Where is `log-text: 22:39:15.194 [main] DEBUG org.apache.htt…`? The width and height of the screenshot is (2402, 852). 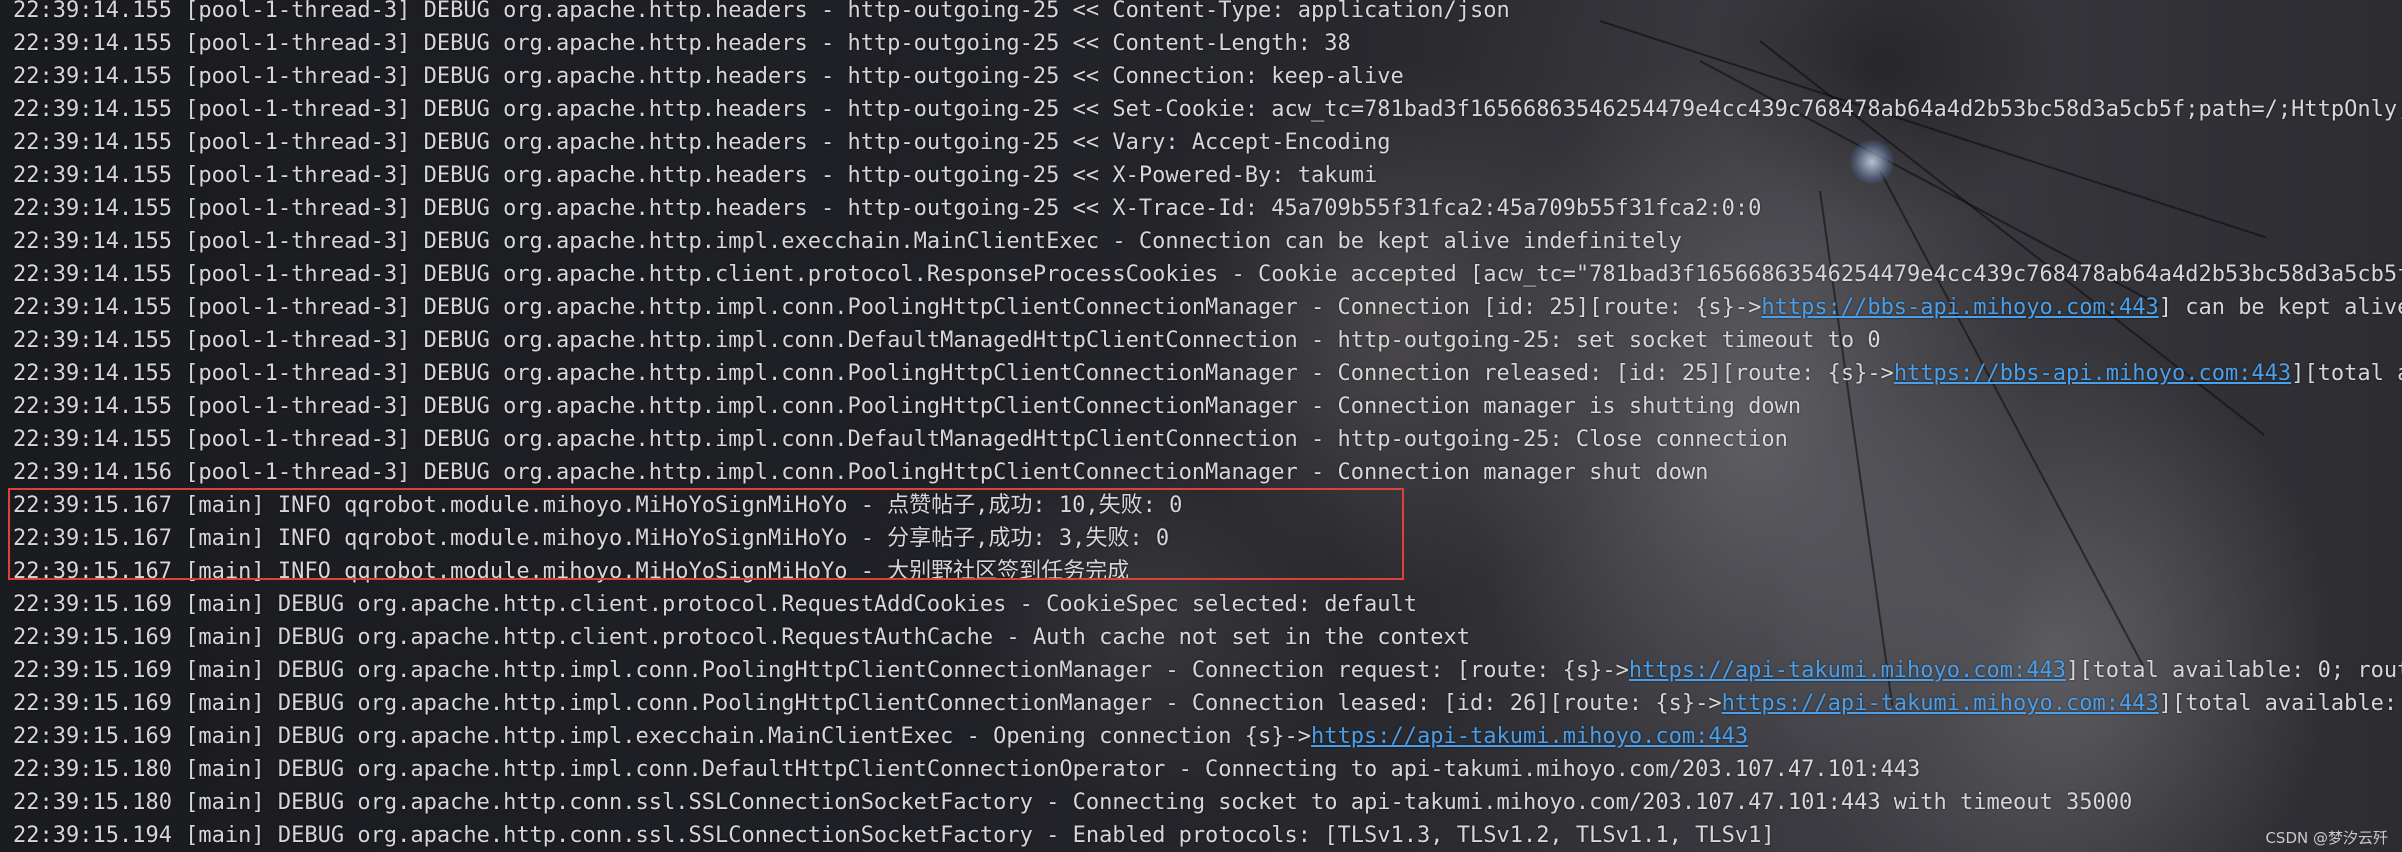
log-text: 22:39:15.194 [main] DEBUG org.apache.htt… is located at coordinates (894, 835).